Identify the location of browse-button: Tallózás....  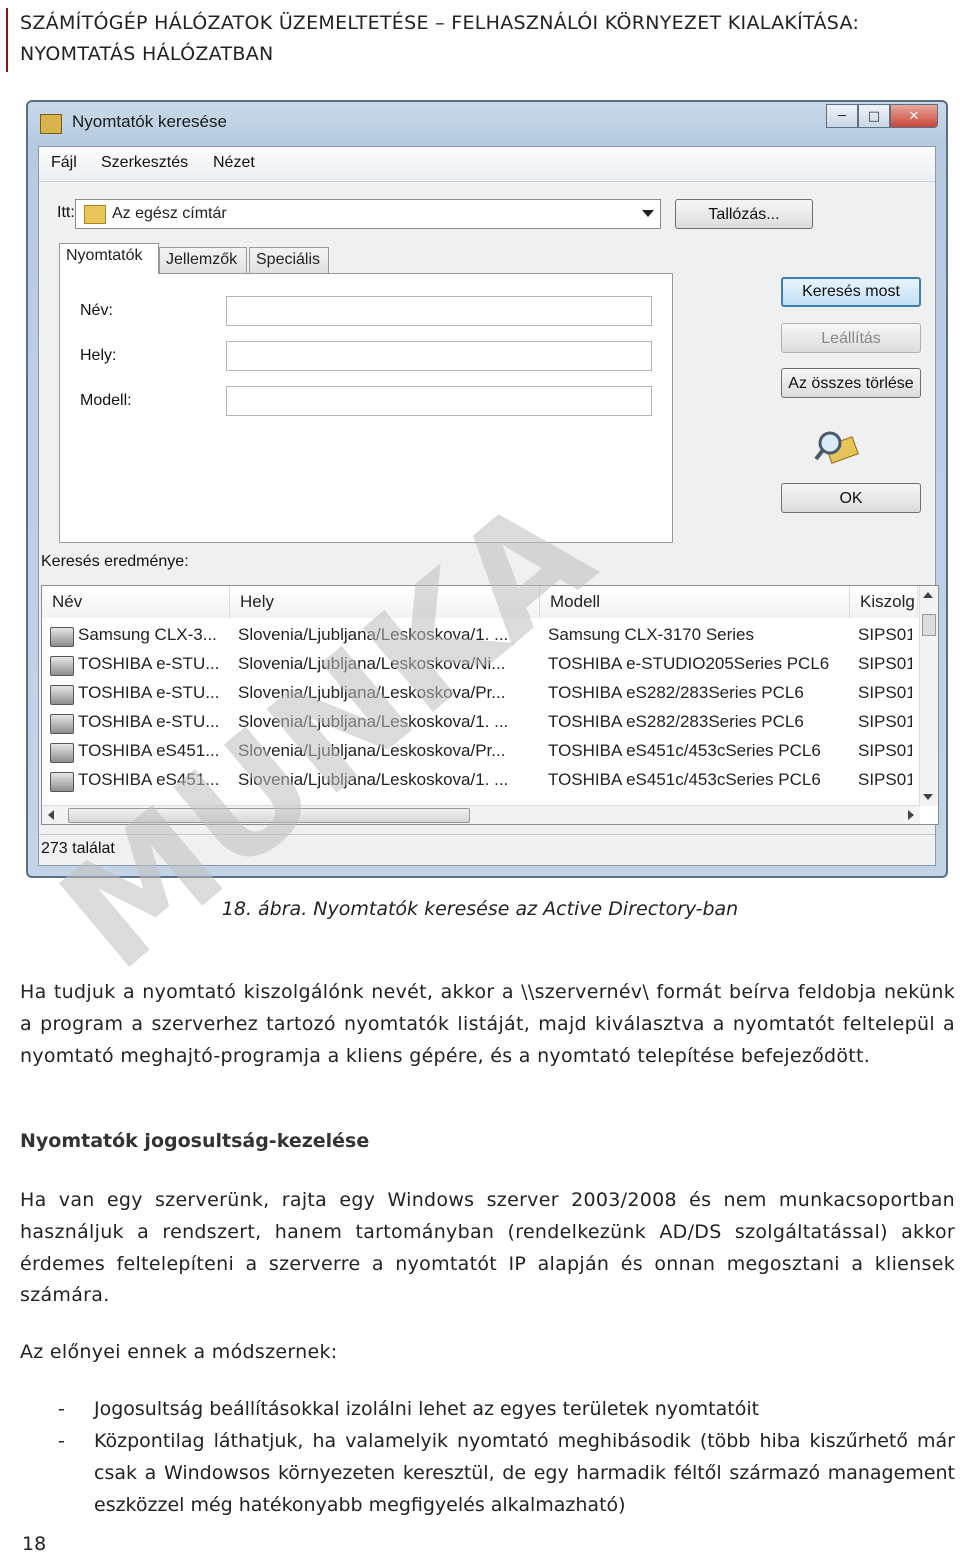
(744, 214).